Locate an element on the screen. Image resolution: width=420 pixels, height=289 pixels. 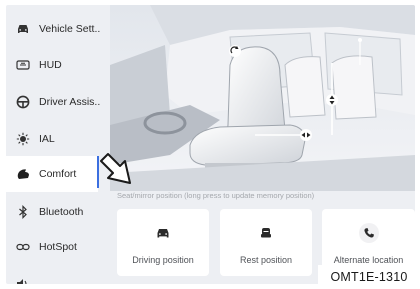
sidebar-item-label: Comfort is located at coordinates (58, 174).